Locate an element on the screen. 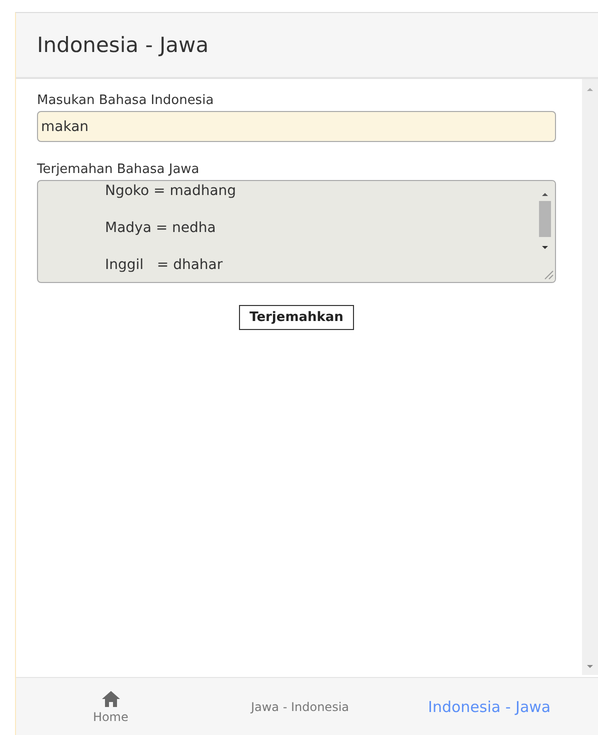  translate-button: Terjemahkan is located at coordinates (296, 317).